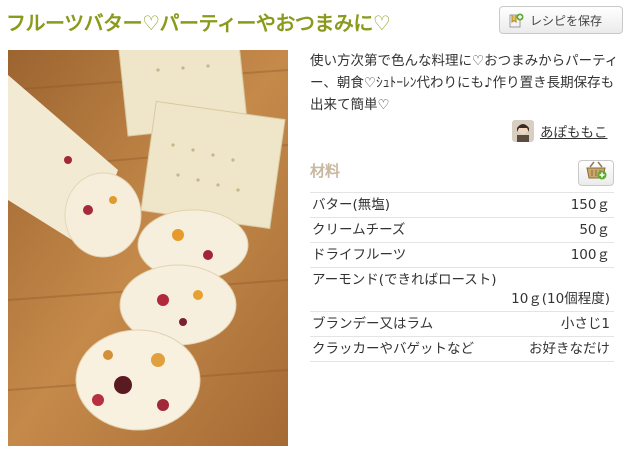  What do you see at coordinates (560, 299) in the screenshot?
I see `ingredient-amount: 10ｇ(10個程度)` at bounding box center [560, 299].